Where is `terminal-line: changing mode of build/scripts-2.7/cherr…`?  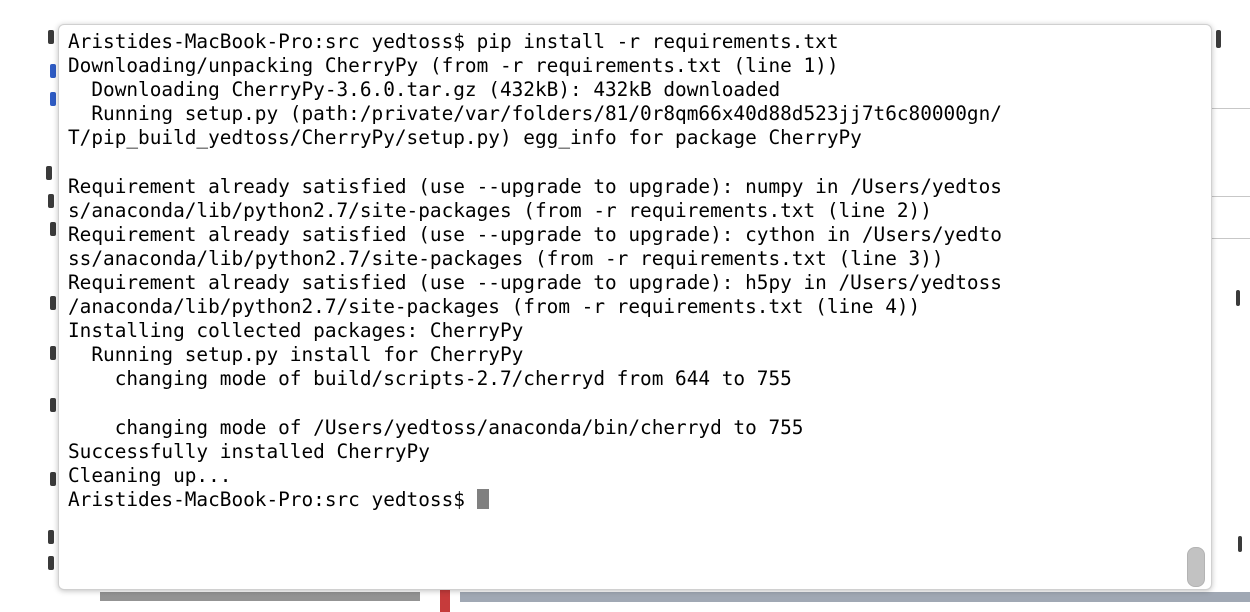
terminal-line: changing mode of build/scripts-2.7/cherr… is located at coordinates (430, 379).